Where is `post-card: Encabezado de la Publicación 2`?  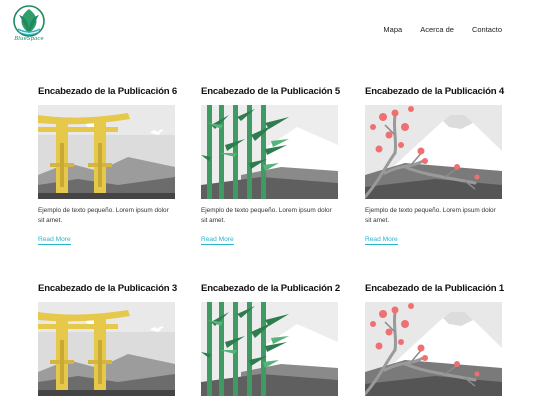
post-card: Encabezado de la Publicación 2 is located at coordinates (270, 339).